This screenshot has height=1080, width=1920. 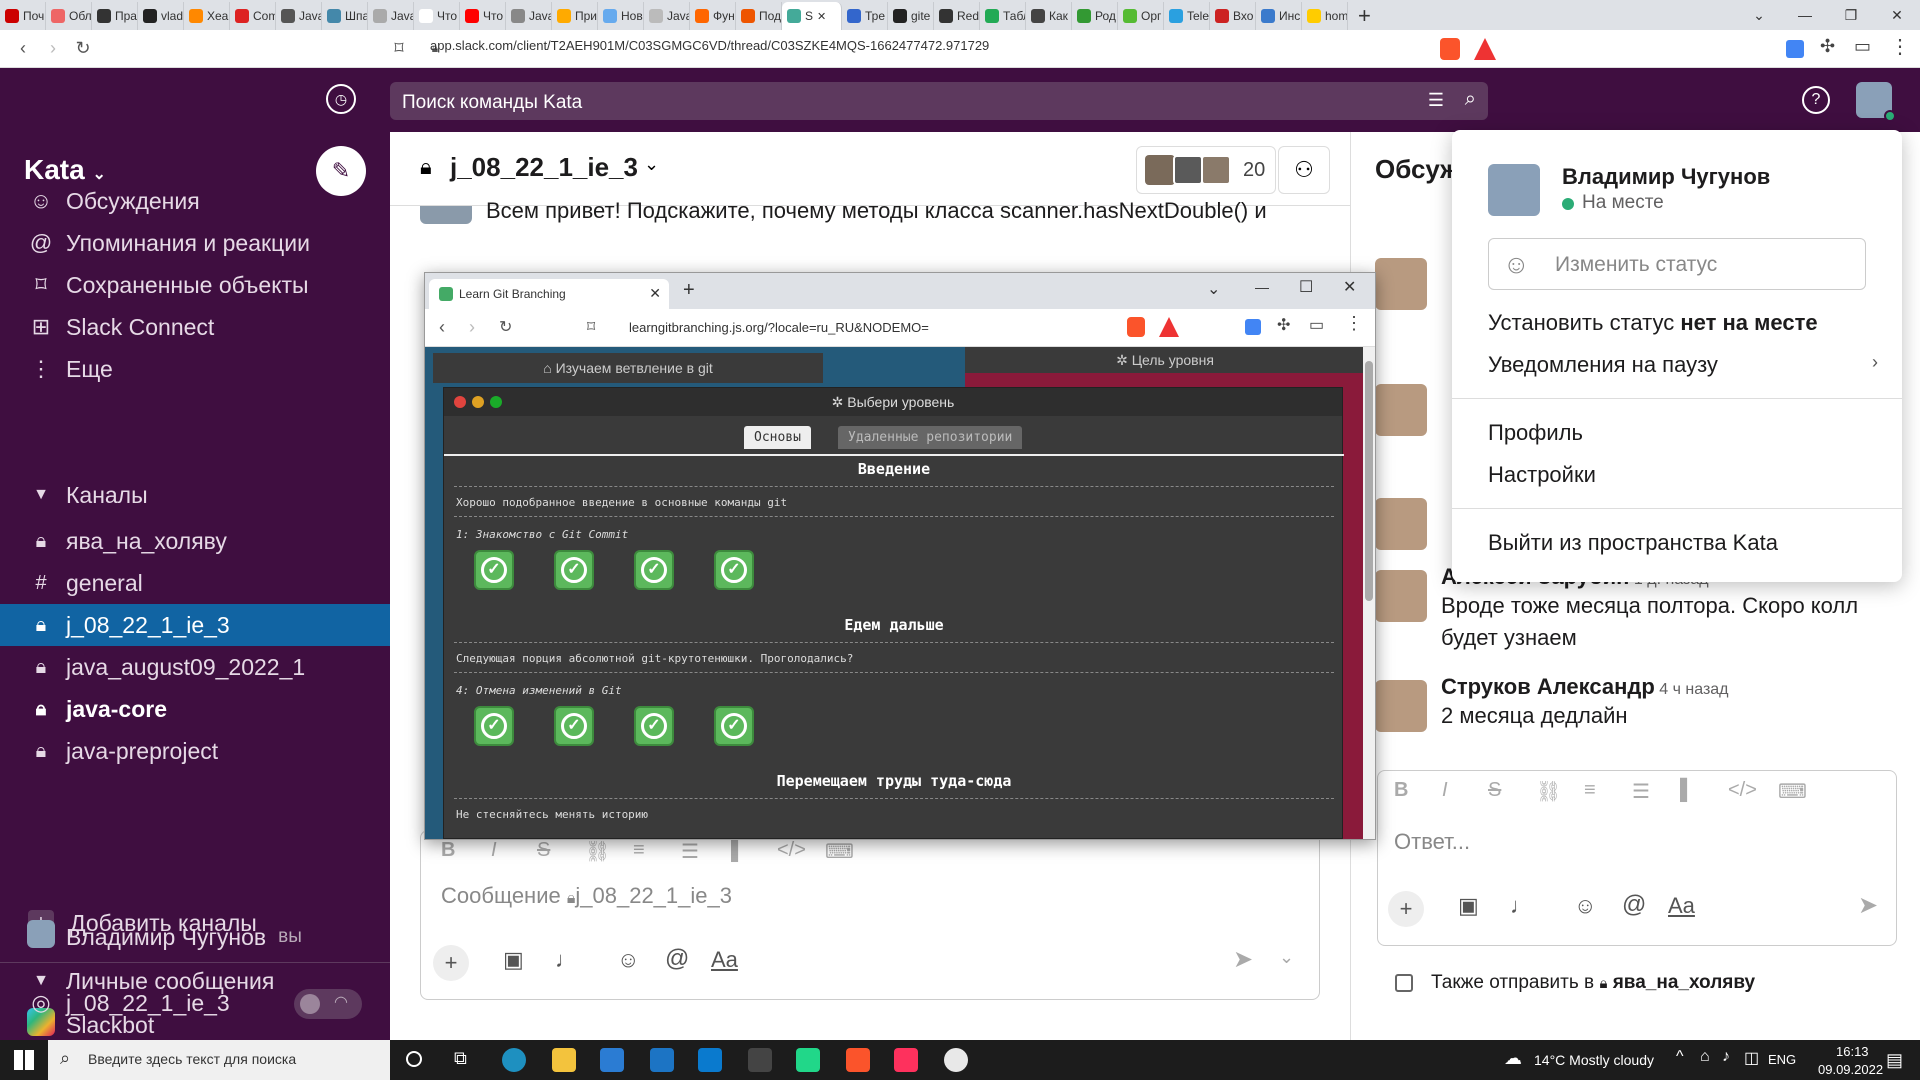 What do you see at coordinates (1542, 475) in the screenshot?
I see `settings-item: Настройки` at bounding box center [1542, 475].